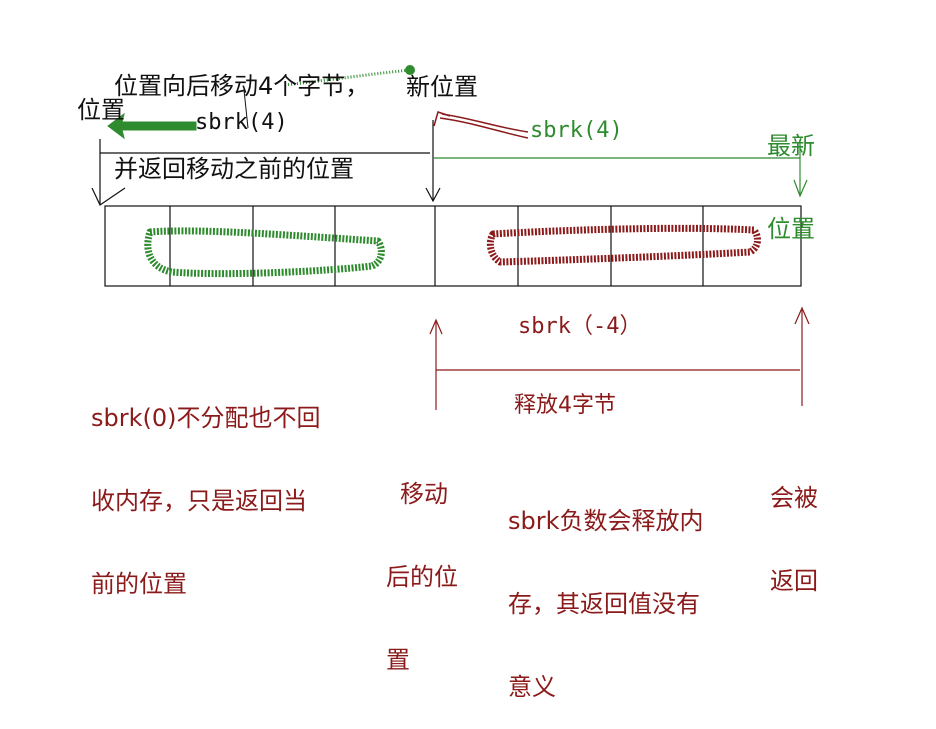 Image resolution: width=936 pixels, height=729 pixels. I want to click on negative-note-line2: 存，其返回值没有, so click(604, 603).